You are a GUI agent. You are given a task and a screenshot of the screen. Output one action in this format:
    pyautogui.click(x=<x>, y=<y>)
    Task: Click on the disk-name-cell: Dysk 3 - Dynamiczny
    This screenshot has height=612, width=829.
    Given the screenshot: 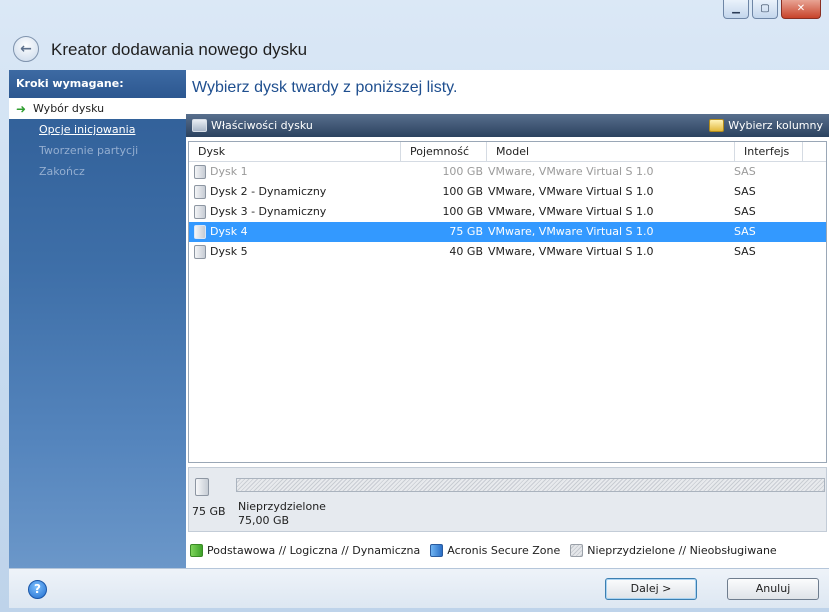 What is the action you would take?
    pyautogui.click(x=292, y=212)
    